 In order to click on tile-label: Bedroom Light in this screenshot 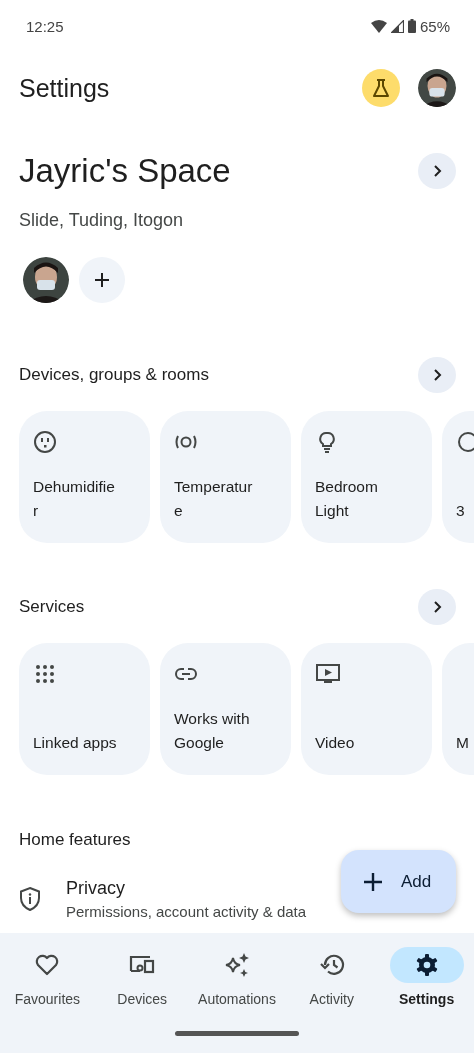, I will do `click(347, 499)`.